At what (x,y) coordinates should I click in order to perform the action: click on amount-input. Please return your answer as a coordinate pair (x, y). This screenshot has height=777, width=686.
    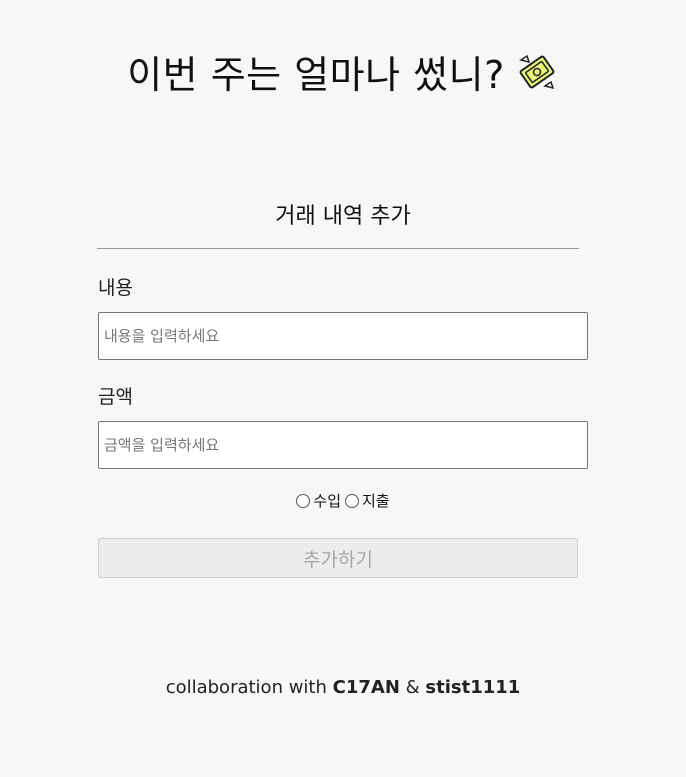
    Looking at the image, I should click on (343, 445).